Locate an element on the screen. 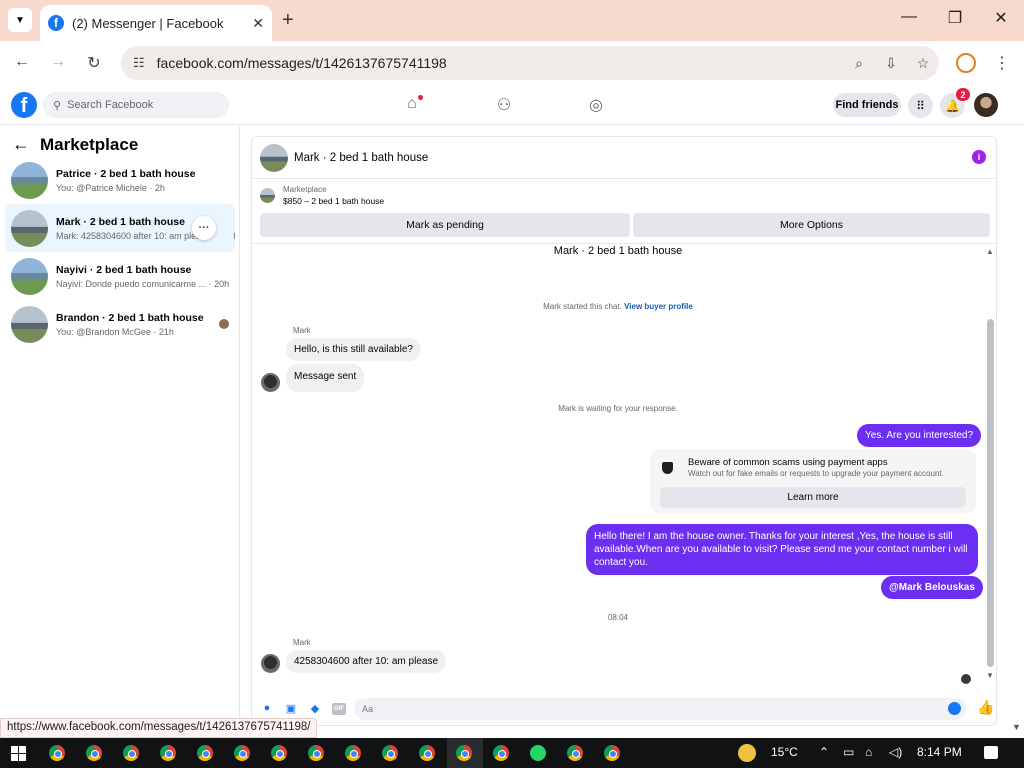 This screenshot has height=768, width=1024. scroll-down-arrow-icon: ▼ is located at coordinates (990, 675).